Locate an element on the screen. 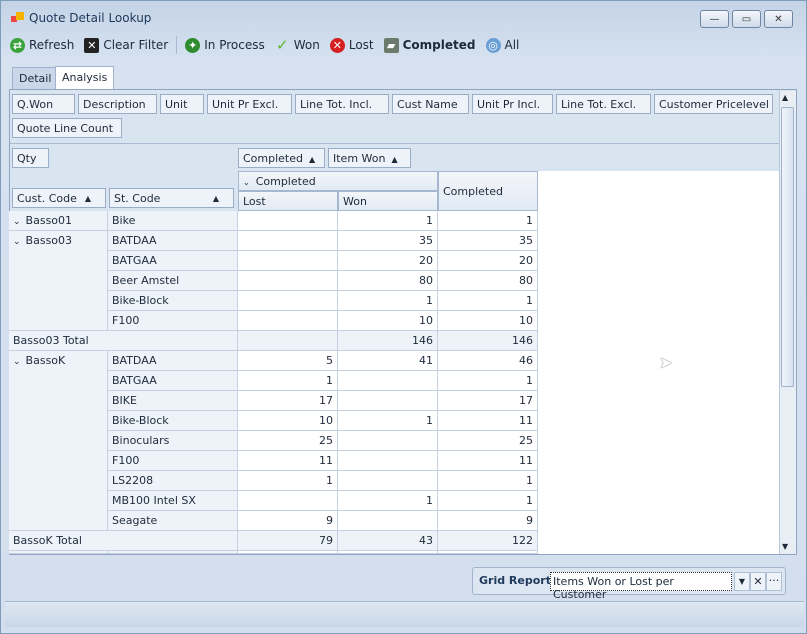 The image size is (807, 634). filter-field-cust-name: Cust Name is located at coordinates (430, 104).